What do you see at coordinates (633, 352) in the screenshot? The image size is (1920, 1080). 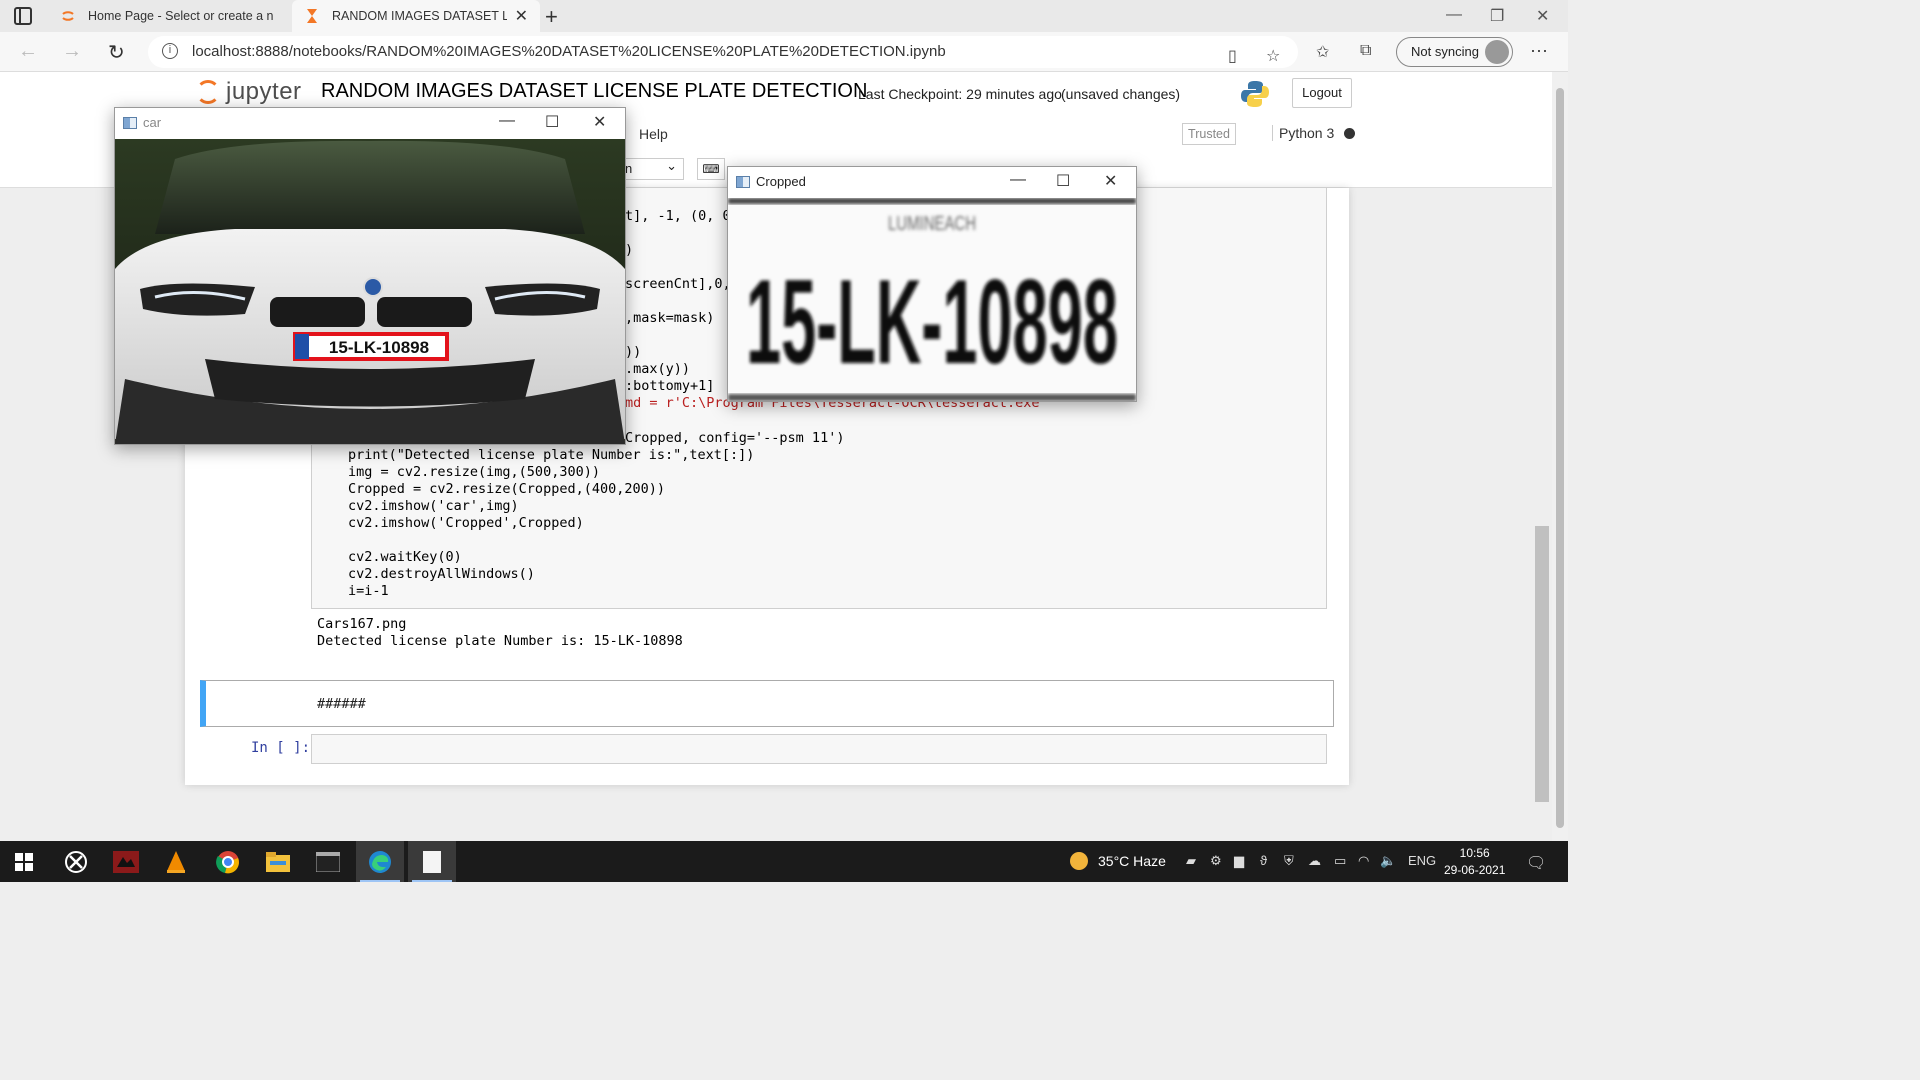 I see `code-fragment: ))` at bounding box center [633, 352].